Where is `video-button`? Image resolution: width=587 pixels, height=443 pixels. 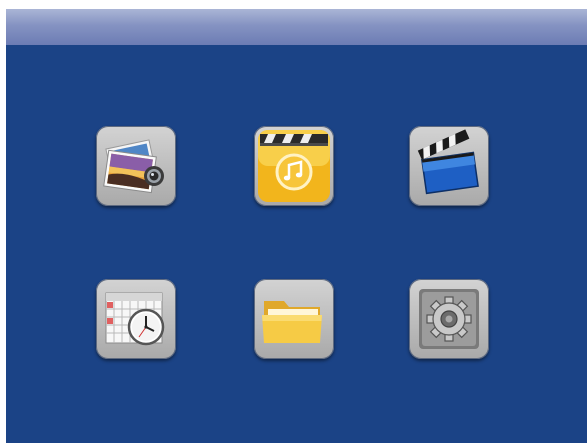 video-button is located at coordinates (449, 166).